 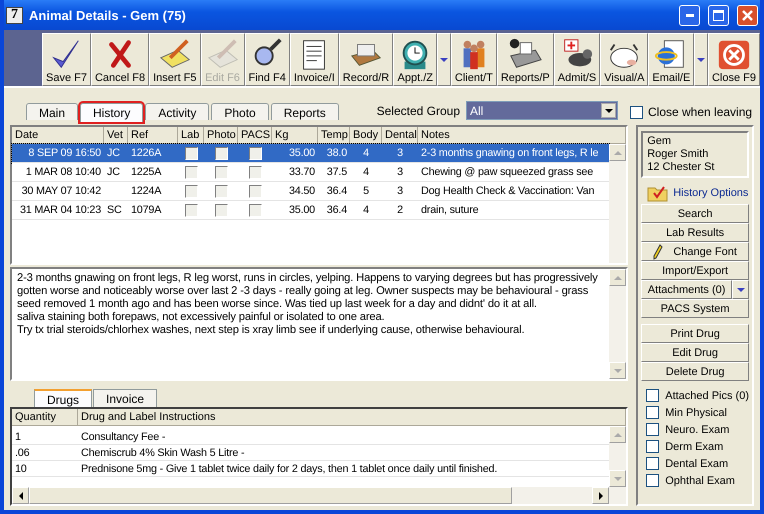 I want to click on section-title: History Options, so click(x=710, y=193).